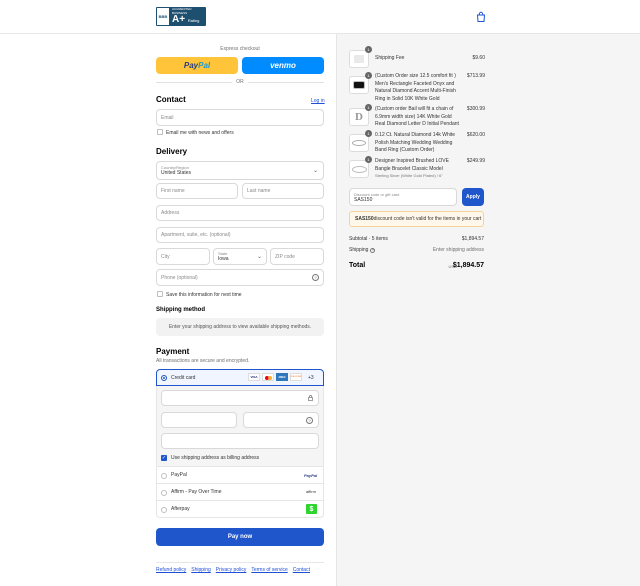 The image size is (640, 586). Describe the element at coordinates (194, 82) in the screenshot. I see `divider-left` at that location.